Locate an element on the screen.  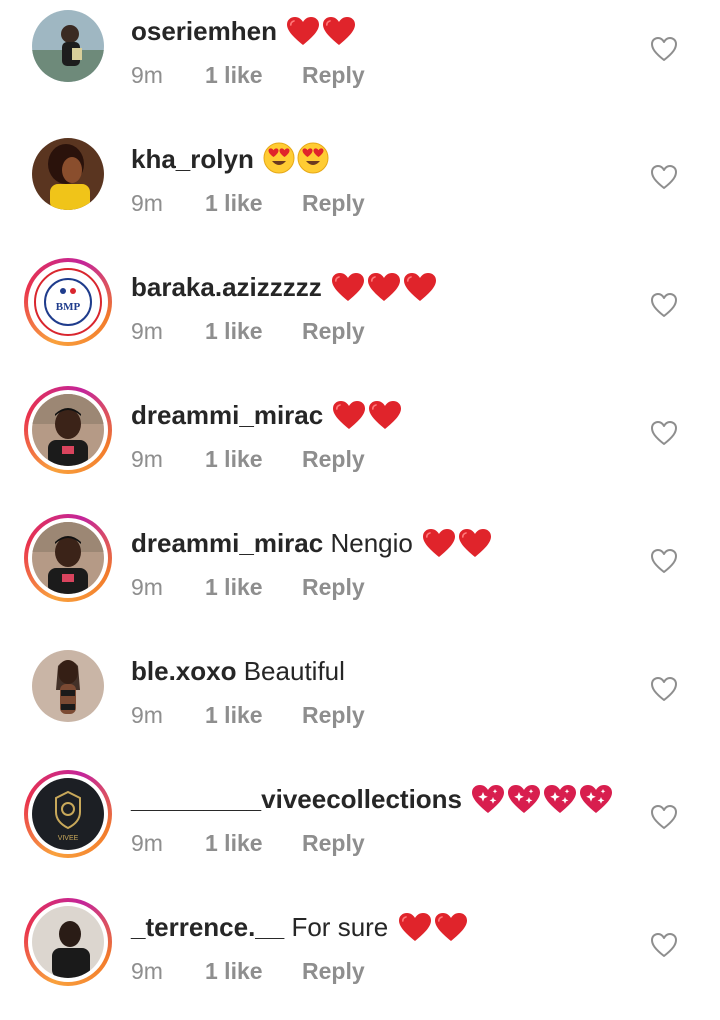
comment-row: dreammi_mirac Nengio 9m 1 like Reply is located at coordinates (360, 572).